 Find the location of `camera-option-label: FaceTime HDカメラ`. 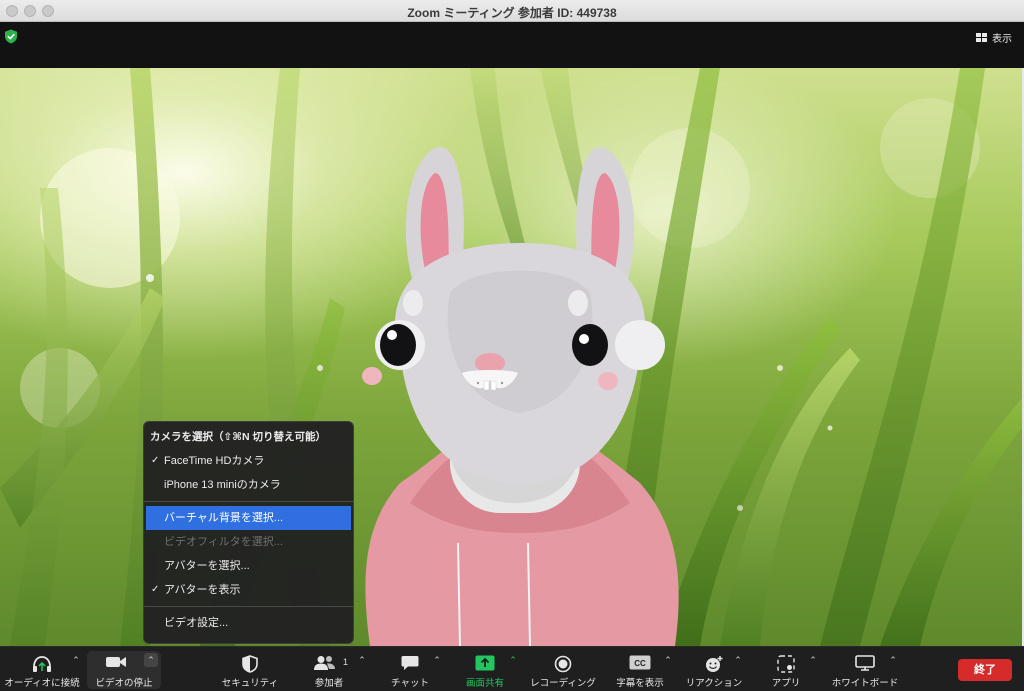

camera-option-label: FaceTime HDカメラ is located at coordinates (214, 461).